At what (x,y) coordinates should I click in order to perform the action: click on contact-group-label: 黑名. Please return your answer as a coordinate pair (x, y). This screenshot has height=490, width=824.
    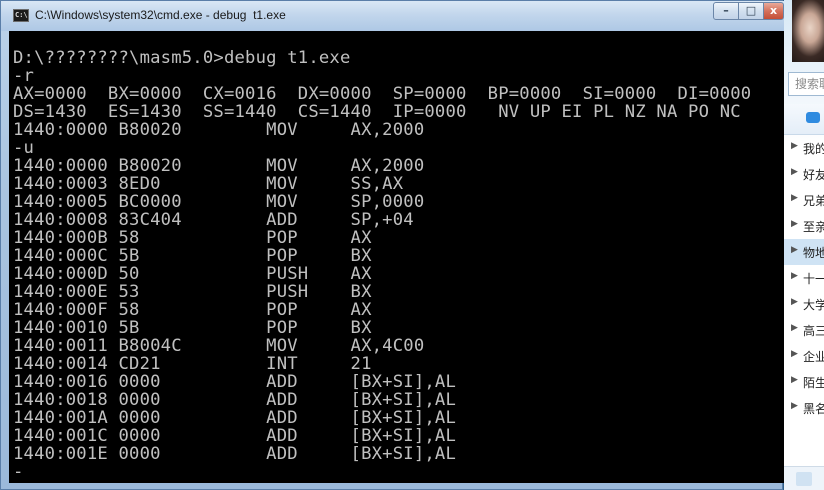
    Looking at the image, I should click on (813, 409).